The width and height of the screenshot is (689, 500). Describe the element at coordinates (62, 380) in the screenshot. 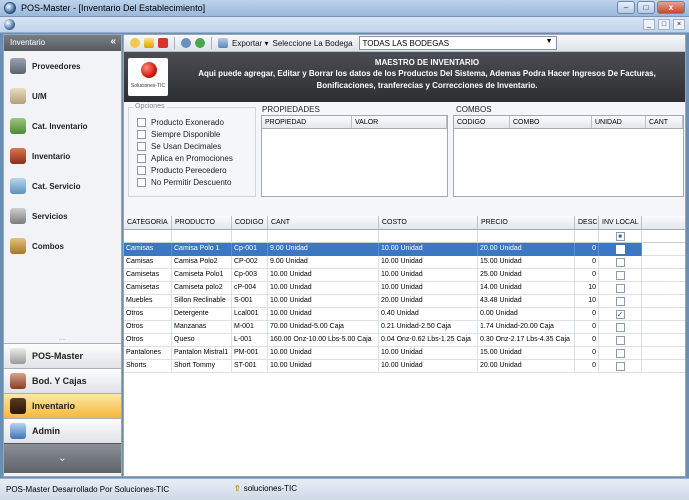

I see `nav-bod-y-cajas: Bod. Y Cajas` at that location.